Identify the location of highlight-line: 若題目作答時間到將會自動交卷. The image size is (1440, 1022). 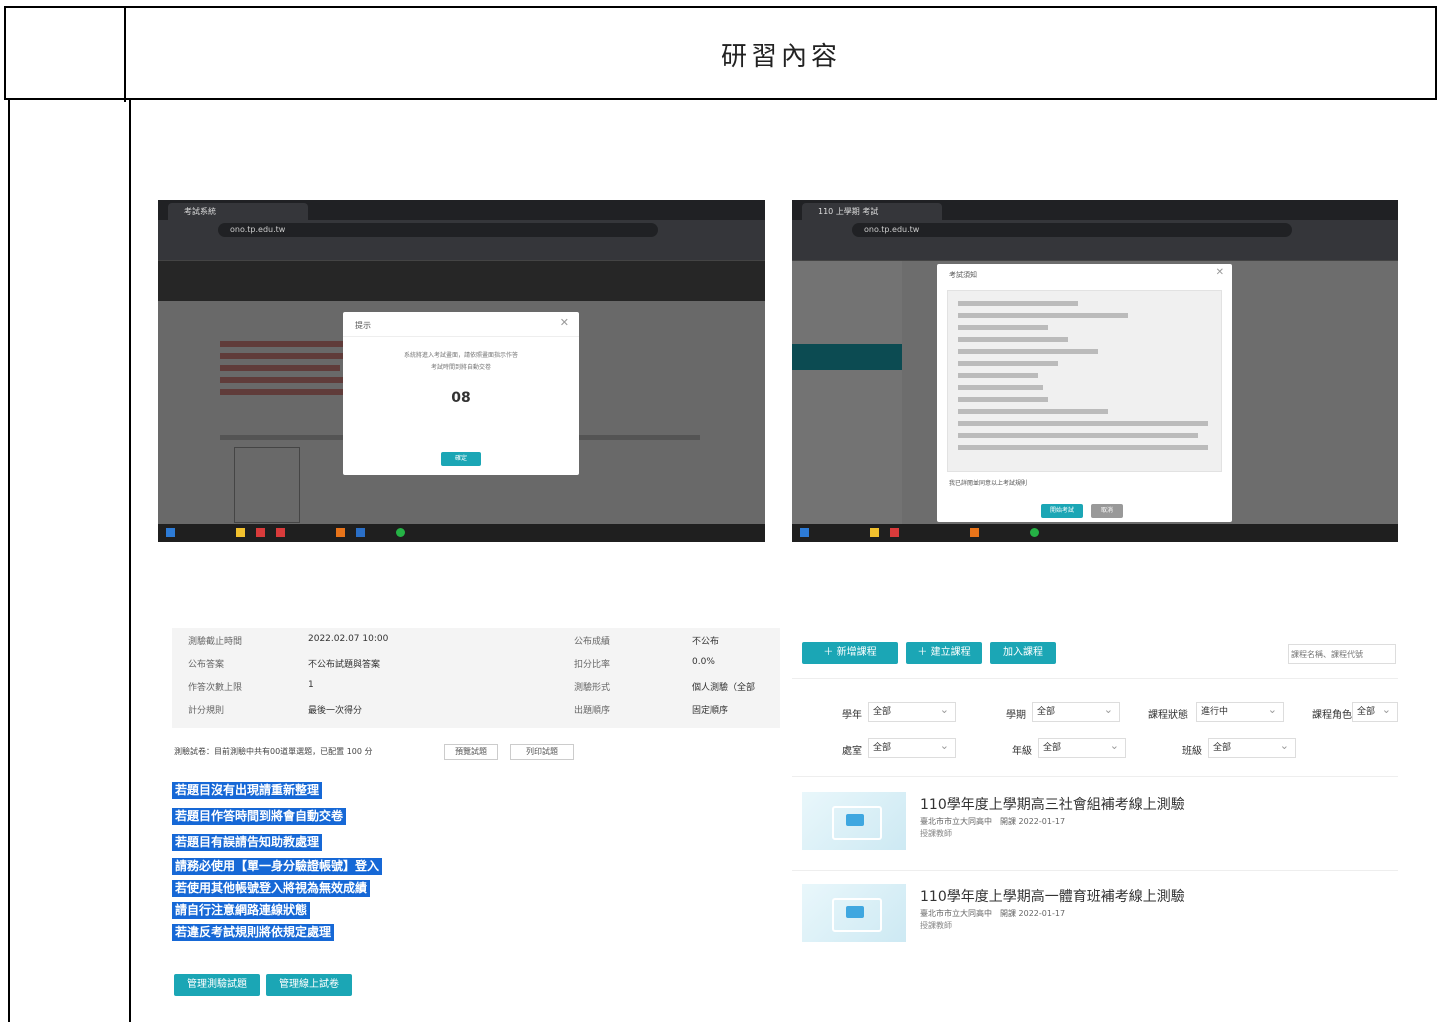
(259, 816).